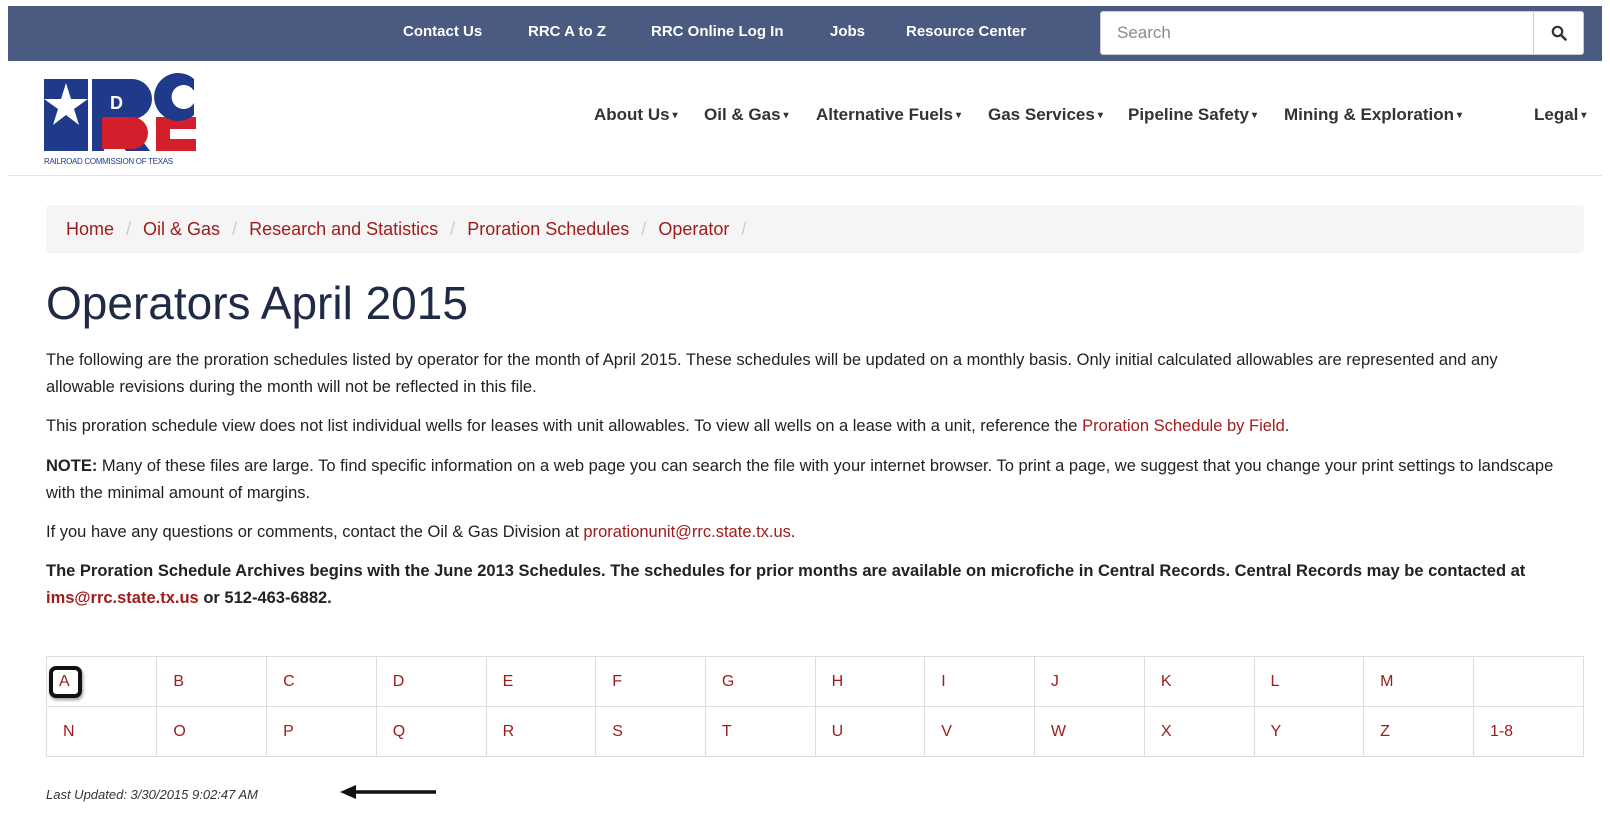 Image resolution: width=1610 pixels, height=819 pixels. What do you see at coordinates (943, 681) in the screenshot?
I see `letter-link-i: I` at bounding box center [943, 681].